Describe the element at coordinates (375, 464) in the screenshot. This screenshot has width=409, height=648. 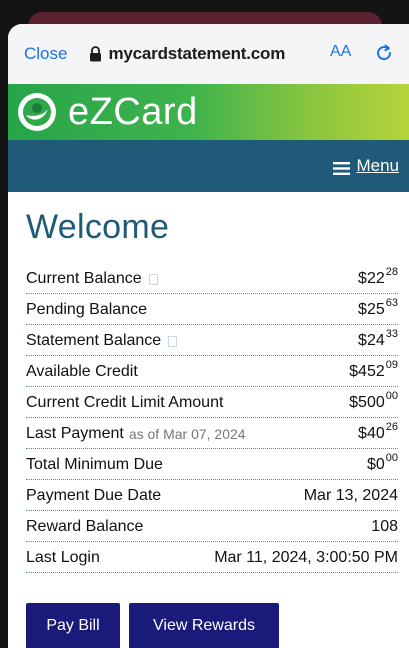
I see `value-dollars: $0` at that location.